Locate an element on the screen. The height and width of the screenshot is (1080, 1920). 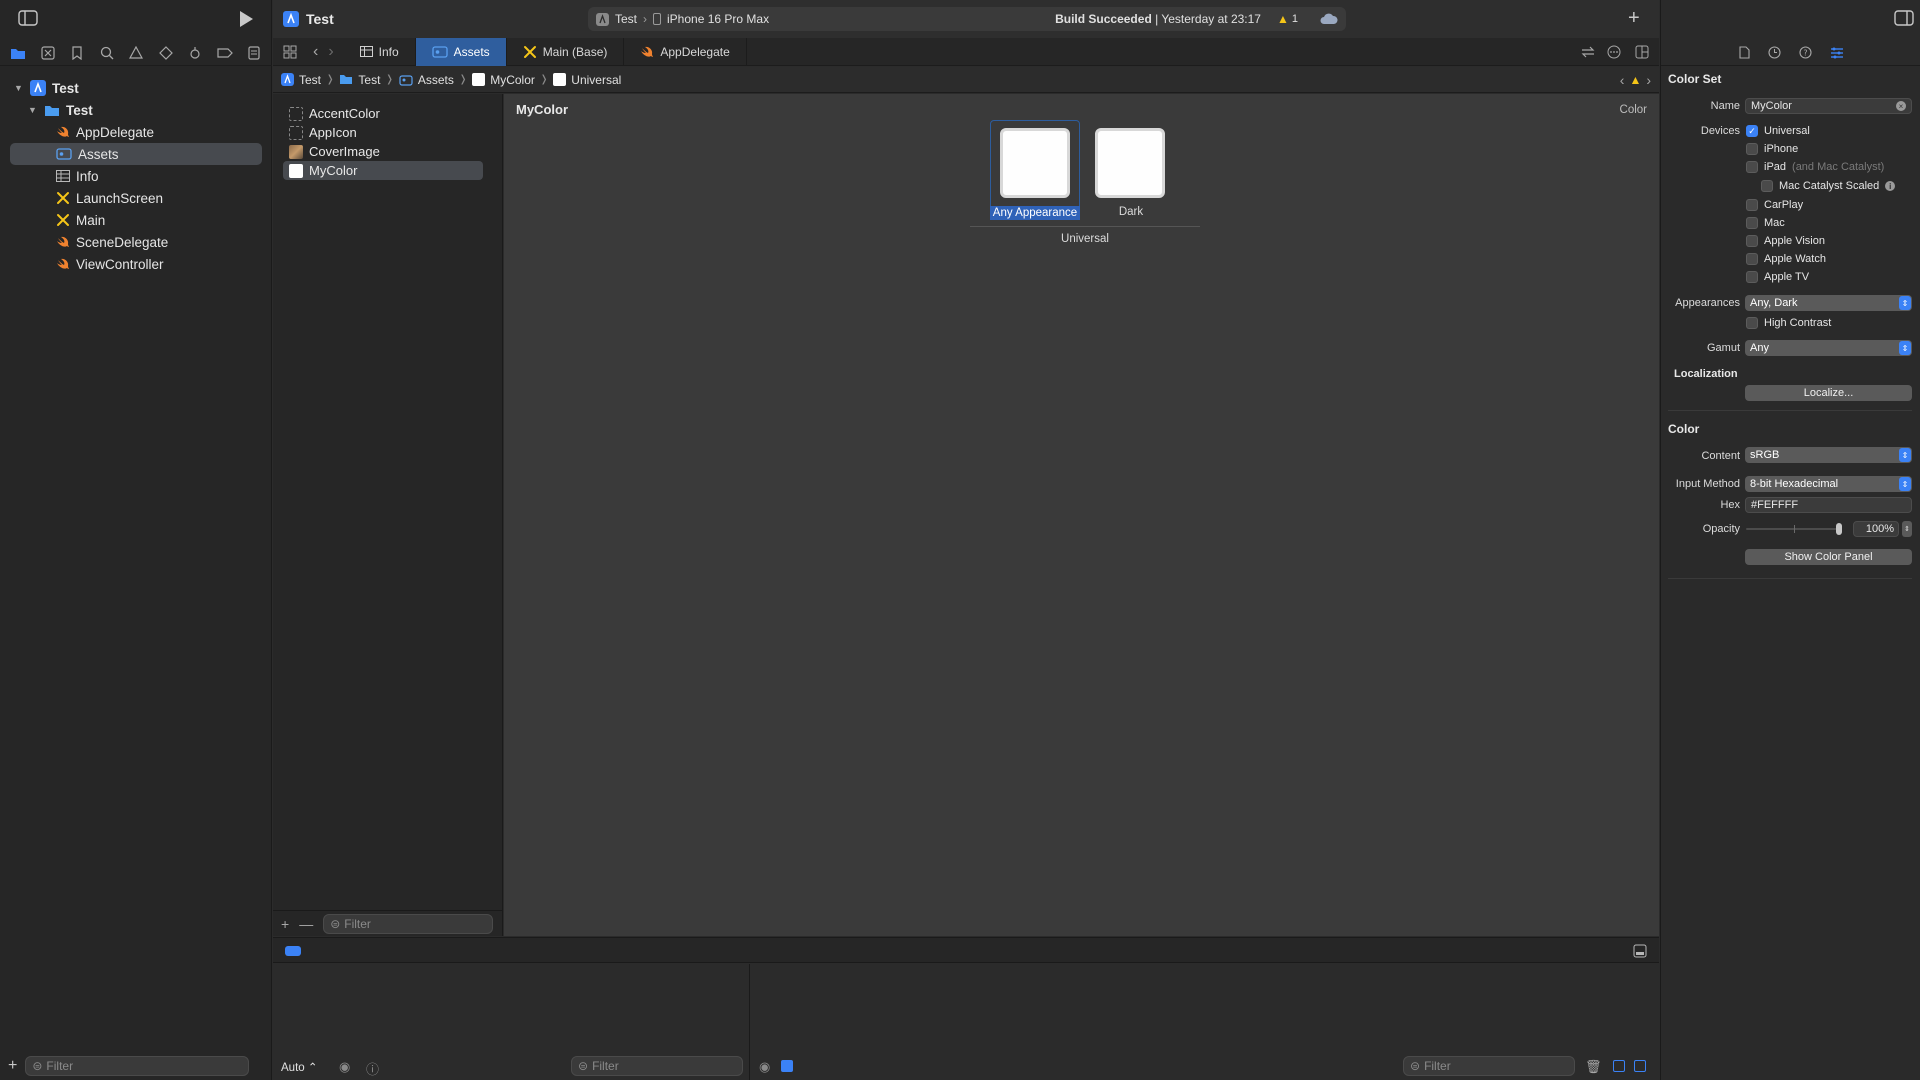
variables-filter-field: ⊜ Filter is located at coordinates (657, 1066).